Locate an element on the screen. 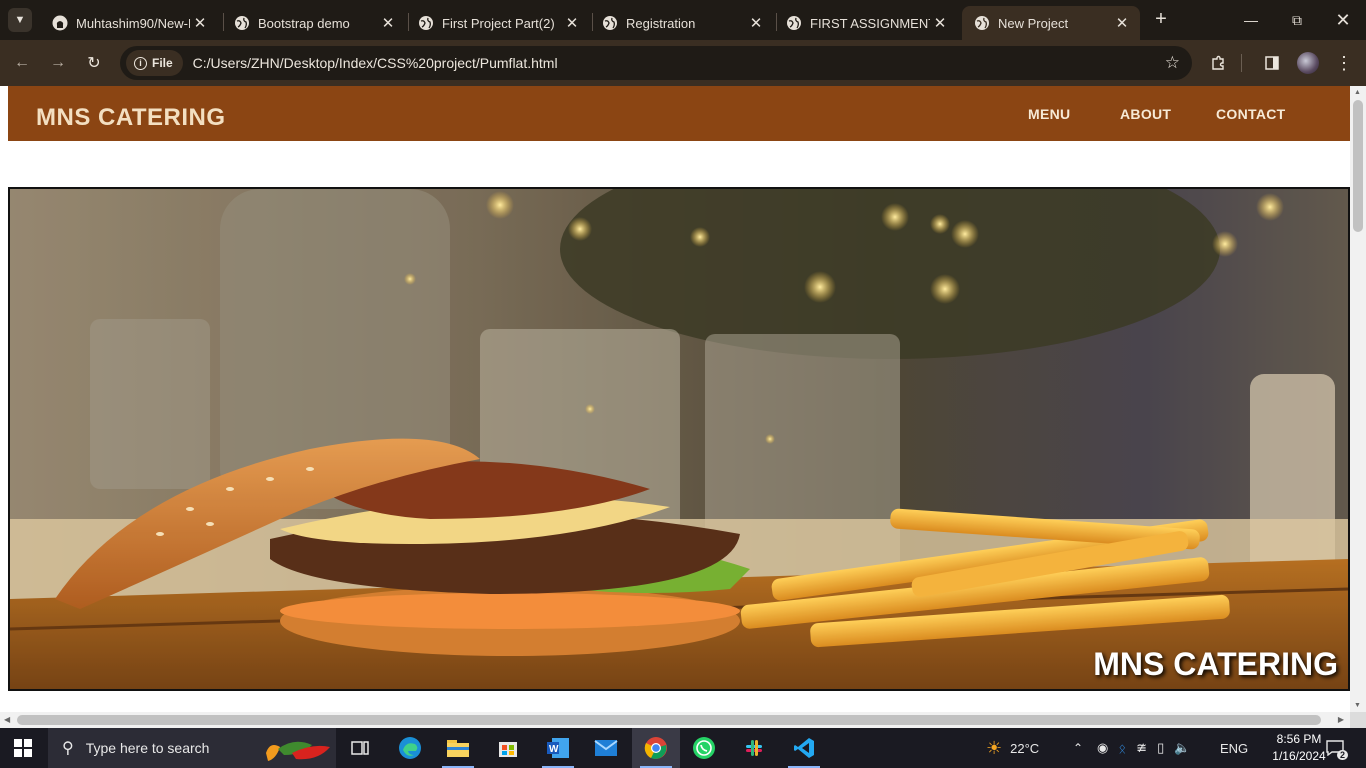 This screenshot has height=768, width=1366. vertical-scroll-thumb is located at coordinates (1358, 166).